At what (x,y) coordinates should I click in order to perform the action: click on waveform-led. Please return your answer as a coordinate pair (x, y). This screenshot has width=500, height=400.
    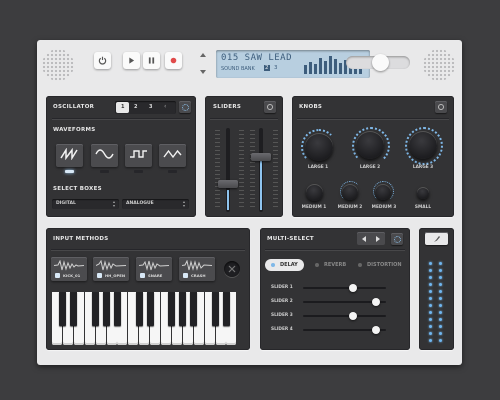
    Looking at the image, I should click on (104, 171).